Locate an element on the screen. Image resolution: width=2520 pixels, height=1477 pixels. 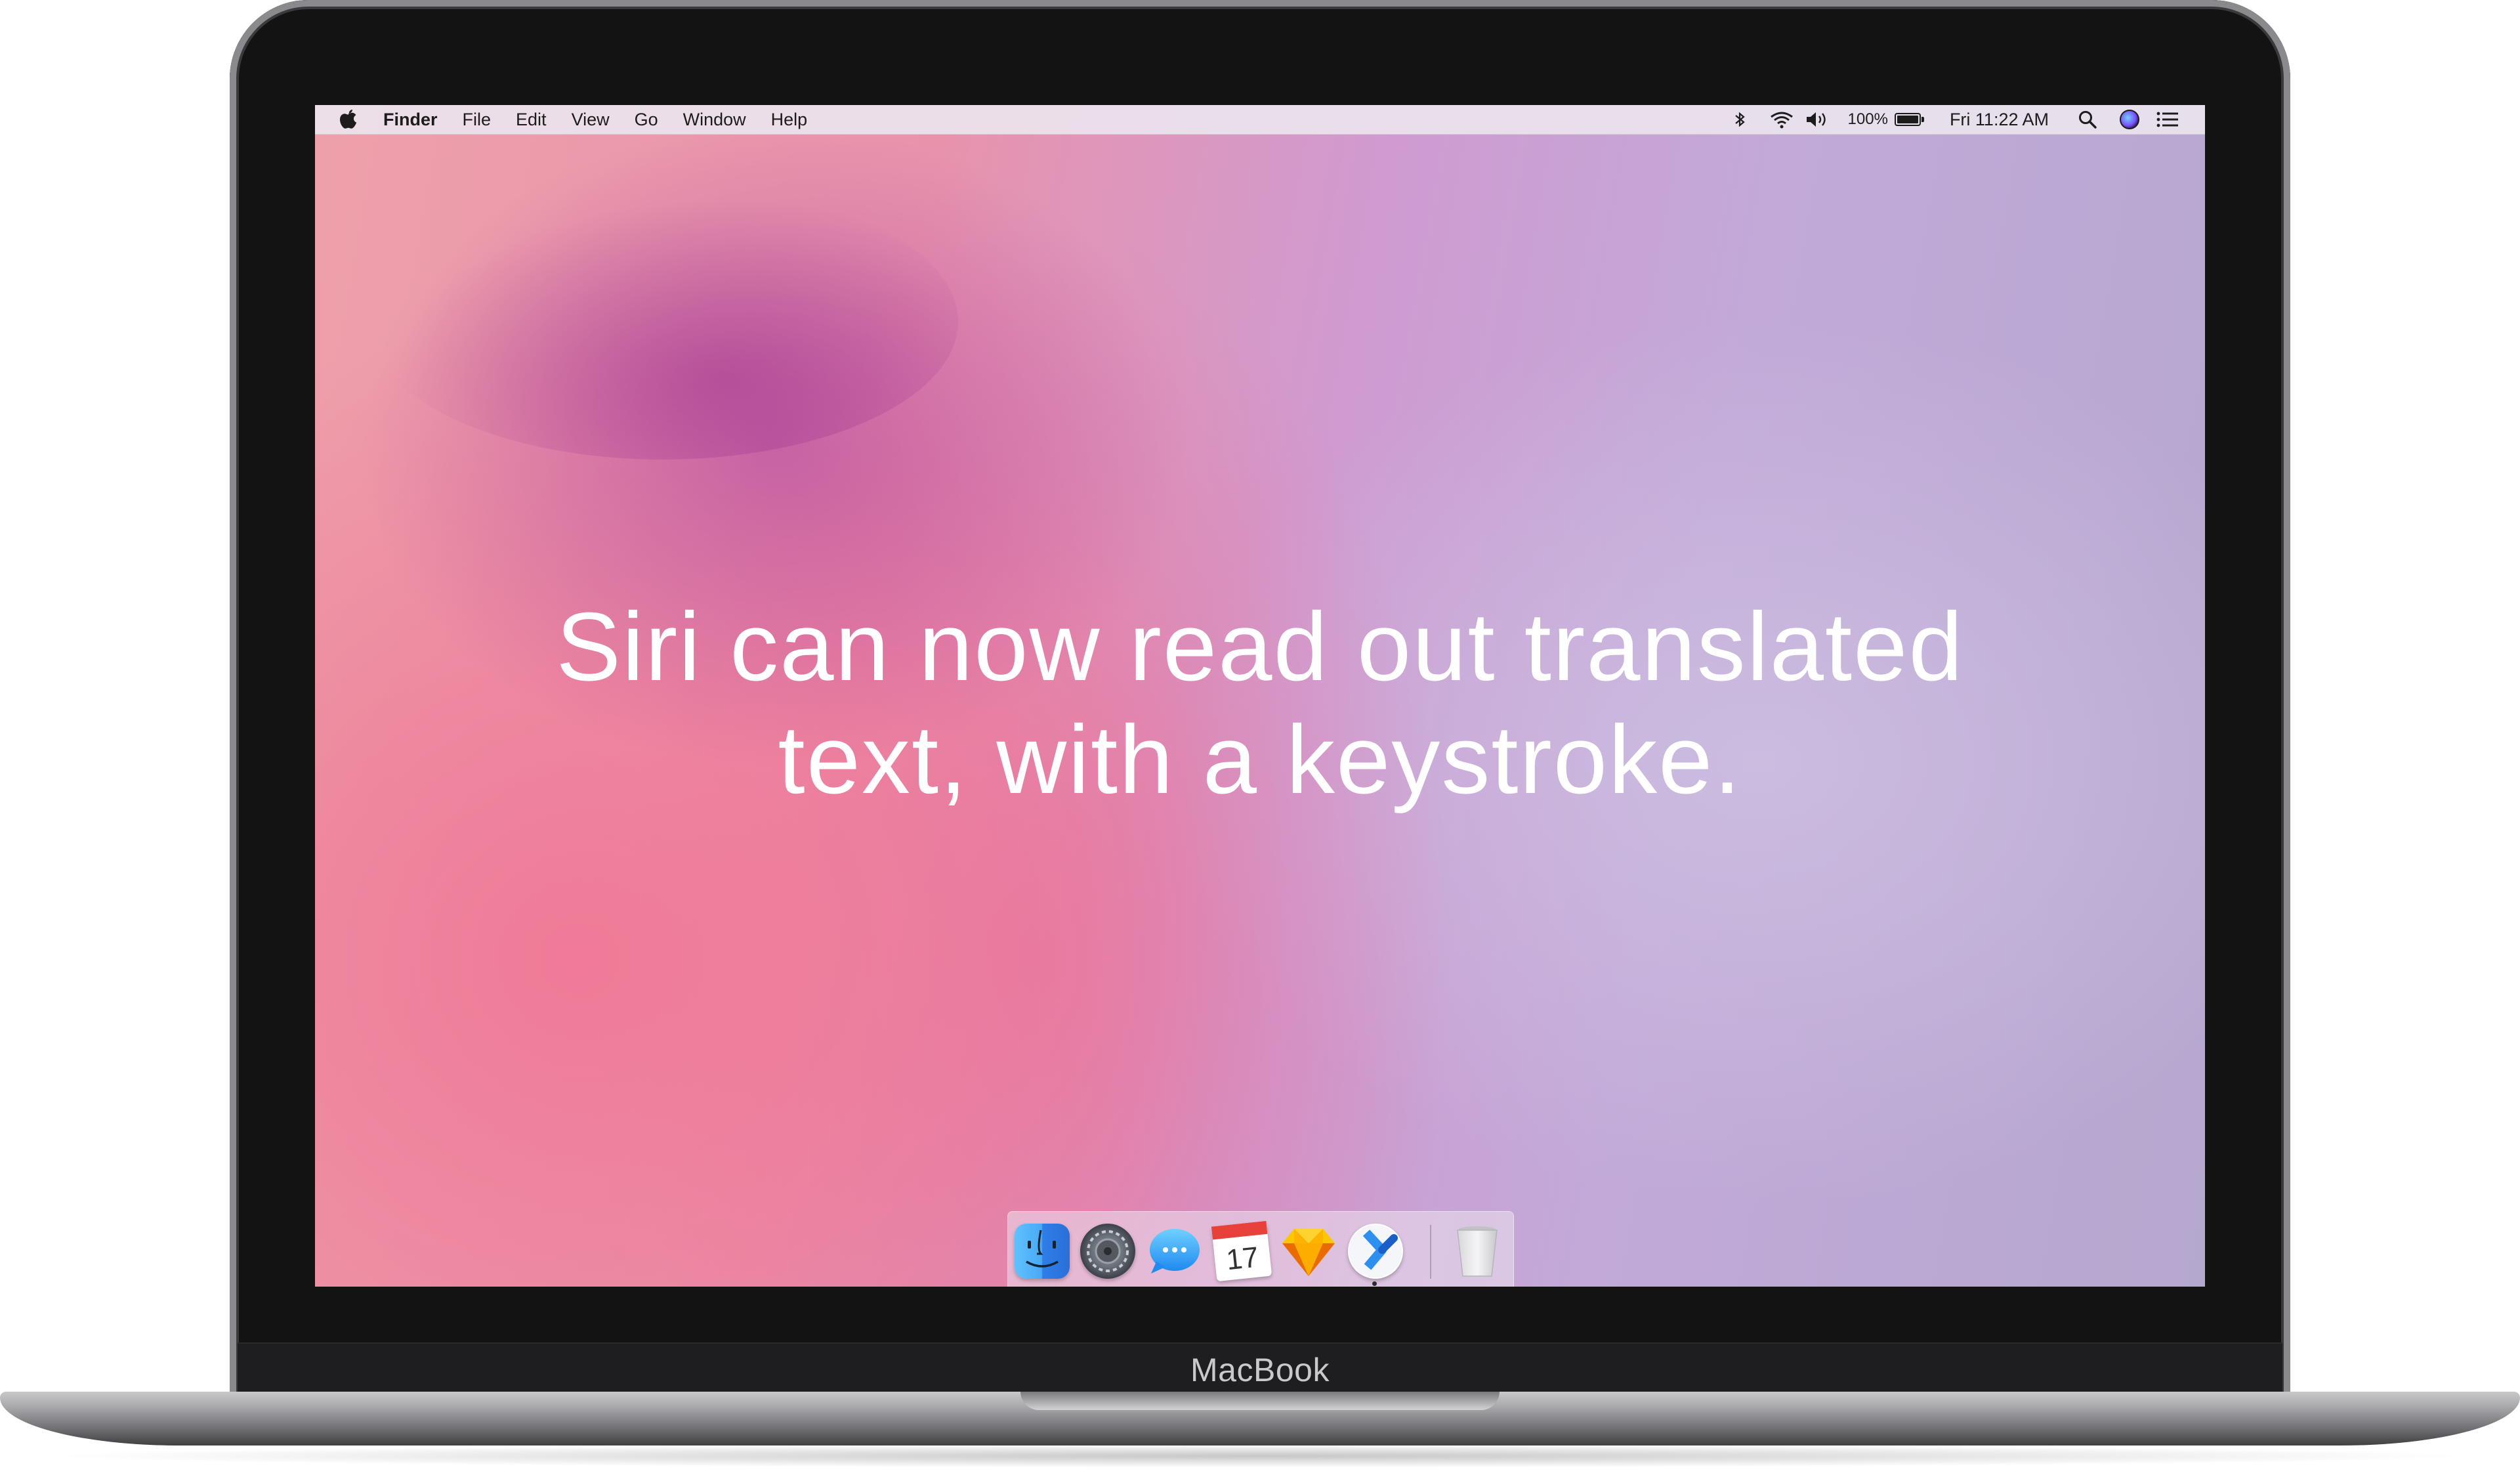
menu-help: Help is located at coordinates (789, 120).